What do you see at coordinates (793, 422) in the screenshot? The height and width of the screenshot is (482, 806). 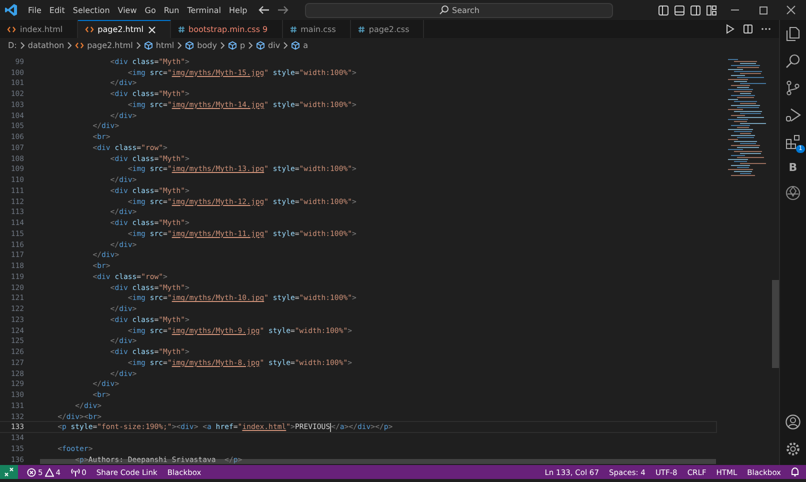 I see `account-icon` at bounding box center [793, 422].